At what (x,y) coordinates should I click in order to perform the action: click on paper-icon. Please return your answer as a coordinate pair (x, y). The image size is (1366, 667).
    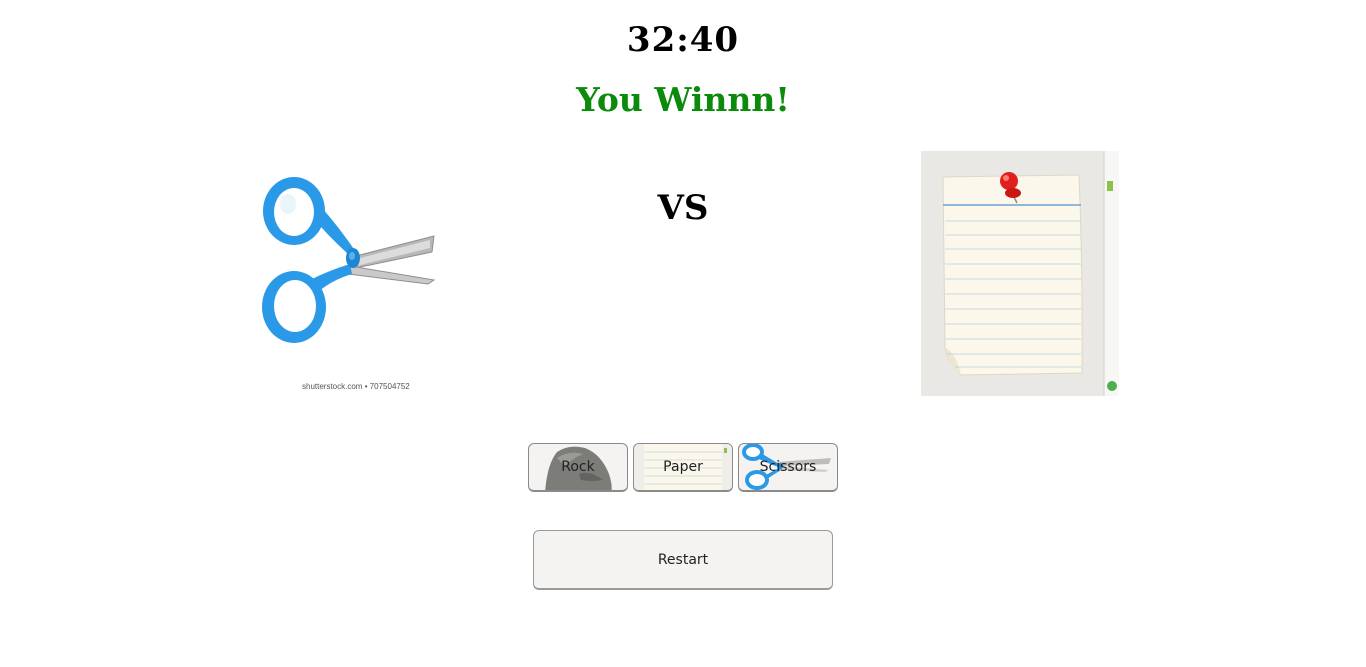
    Looking at the image, I should click on (1020, 273).